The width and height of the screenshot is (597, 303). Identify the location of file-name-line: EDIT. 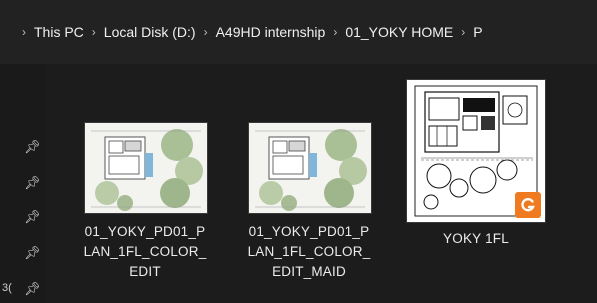
(145, 271).